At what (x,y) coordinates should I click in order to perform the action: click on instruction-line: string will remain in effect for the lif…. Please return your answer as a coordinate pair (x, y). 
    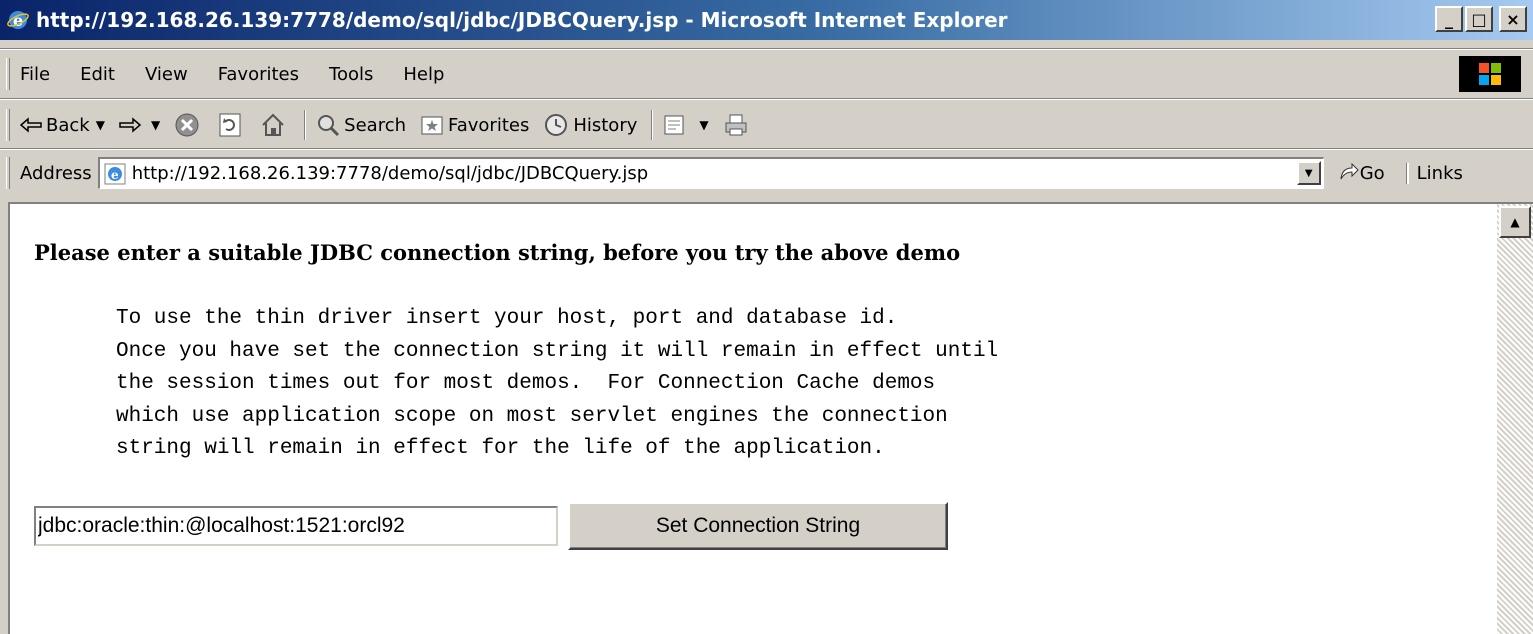
    Looking at the image, I should click on (500, 448).